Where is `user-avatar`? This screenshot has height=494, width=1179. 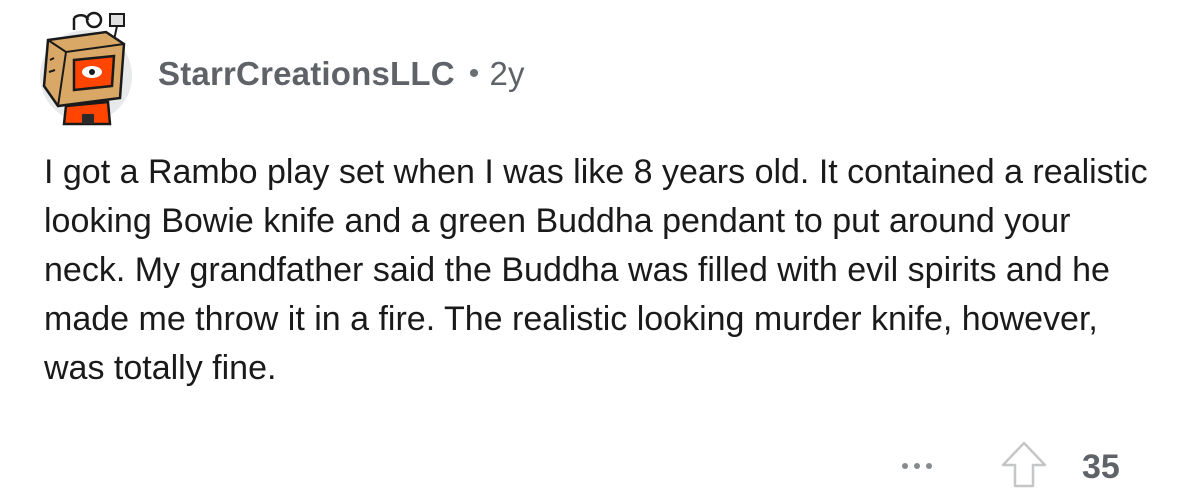 user-avatar is located at coordinates (86, 68).